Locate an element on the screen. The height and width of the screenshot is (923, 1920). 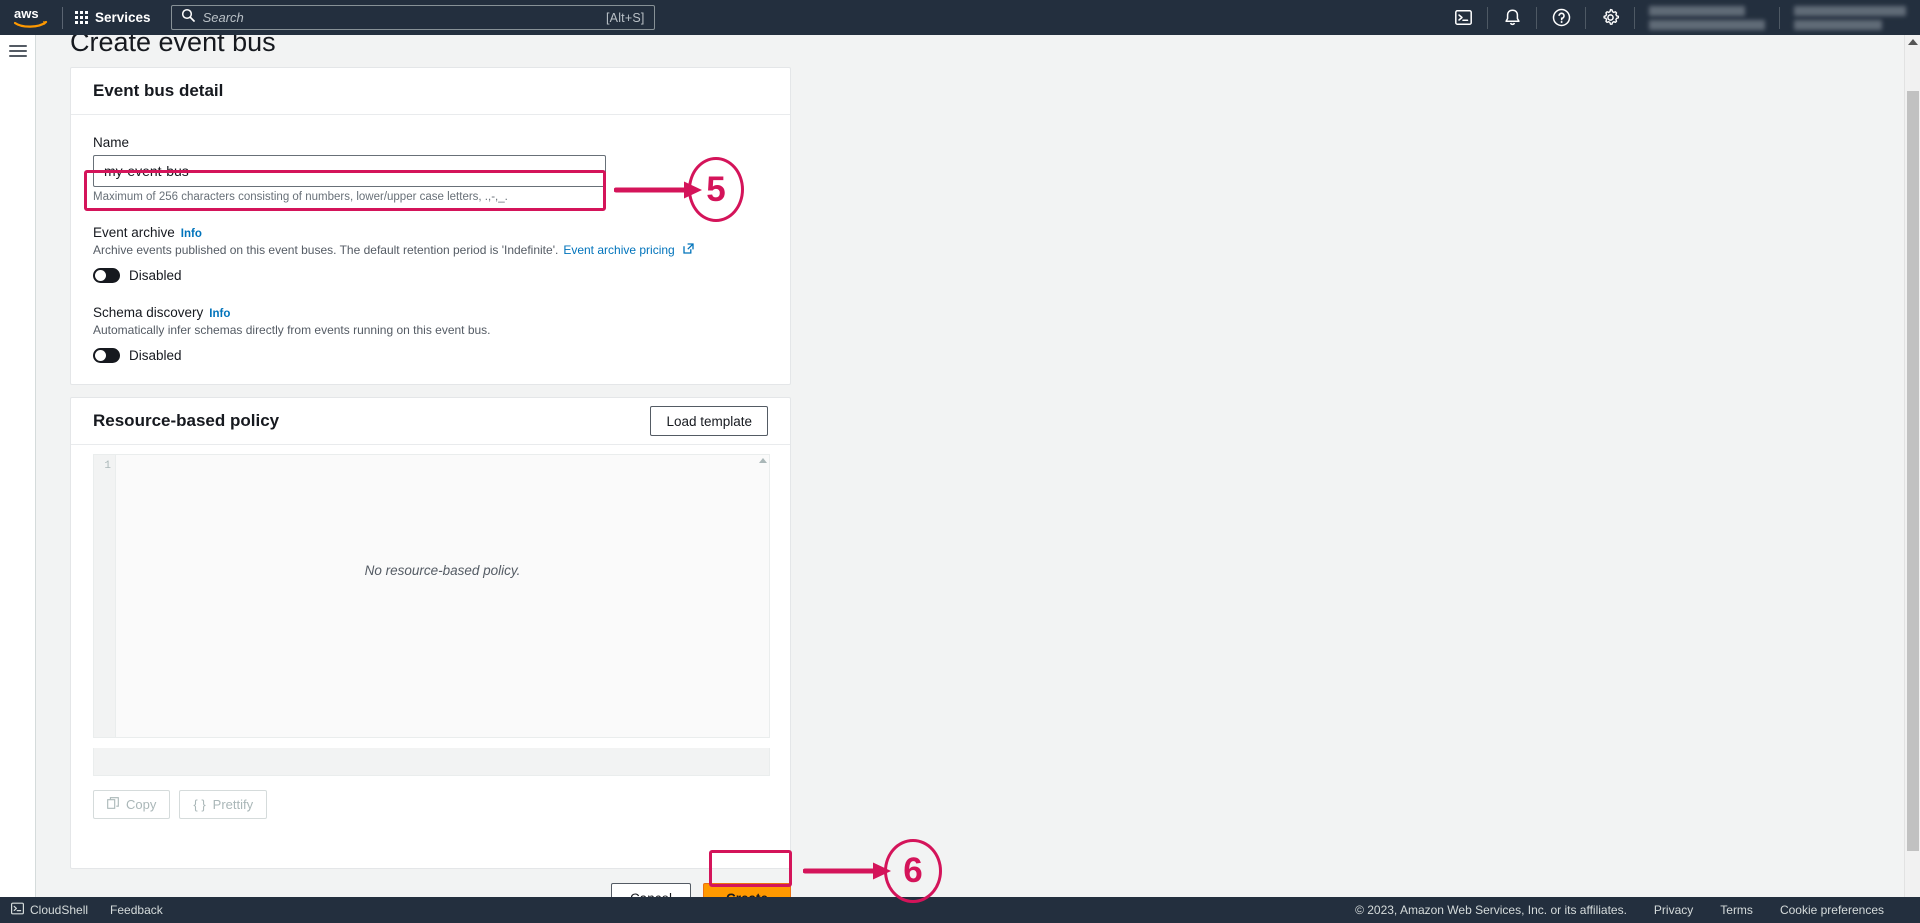
schema-discovery-label-row: Schema discovery Info is located at coordinates (430, 312).